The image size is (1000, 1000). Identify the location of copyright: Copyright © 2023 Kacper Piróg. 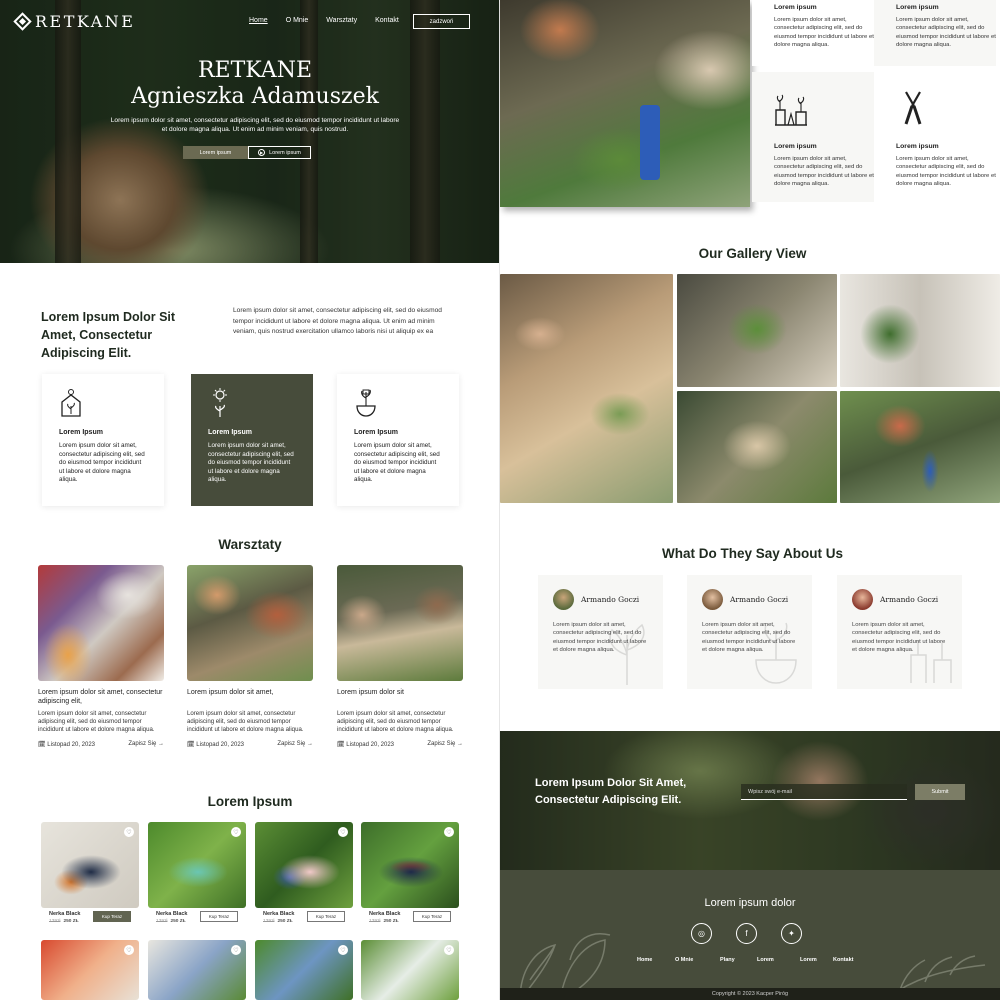
(750, 994).